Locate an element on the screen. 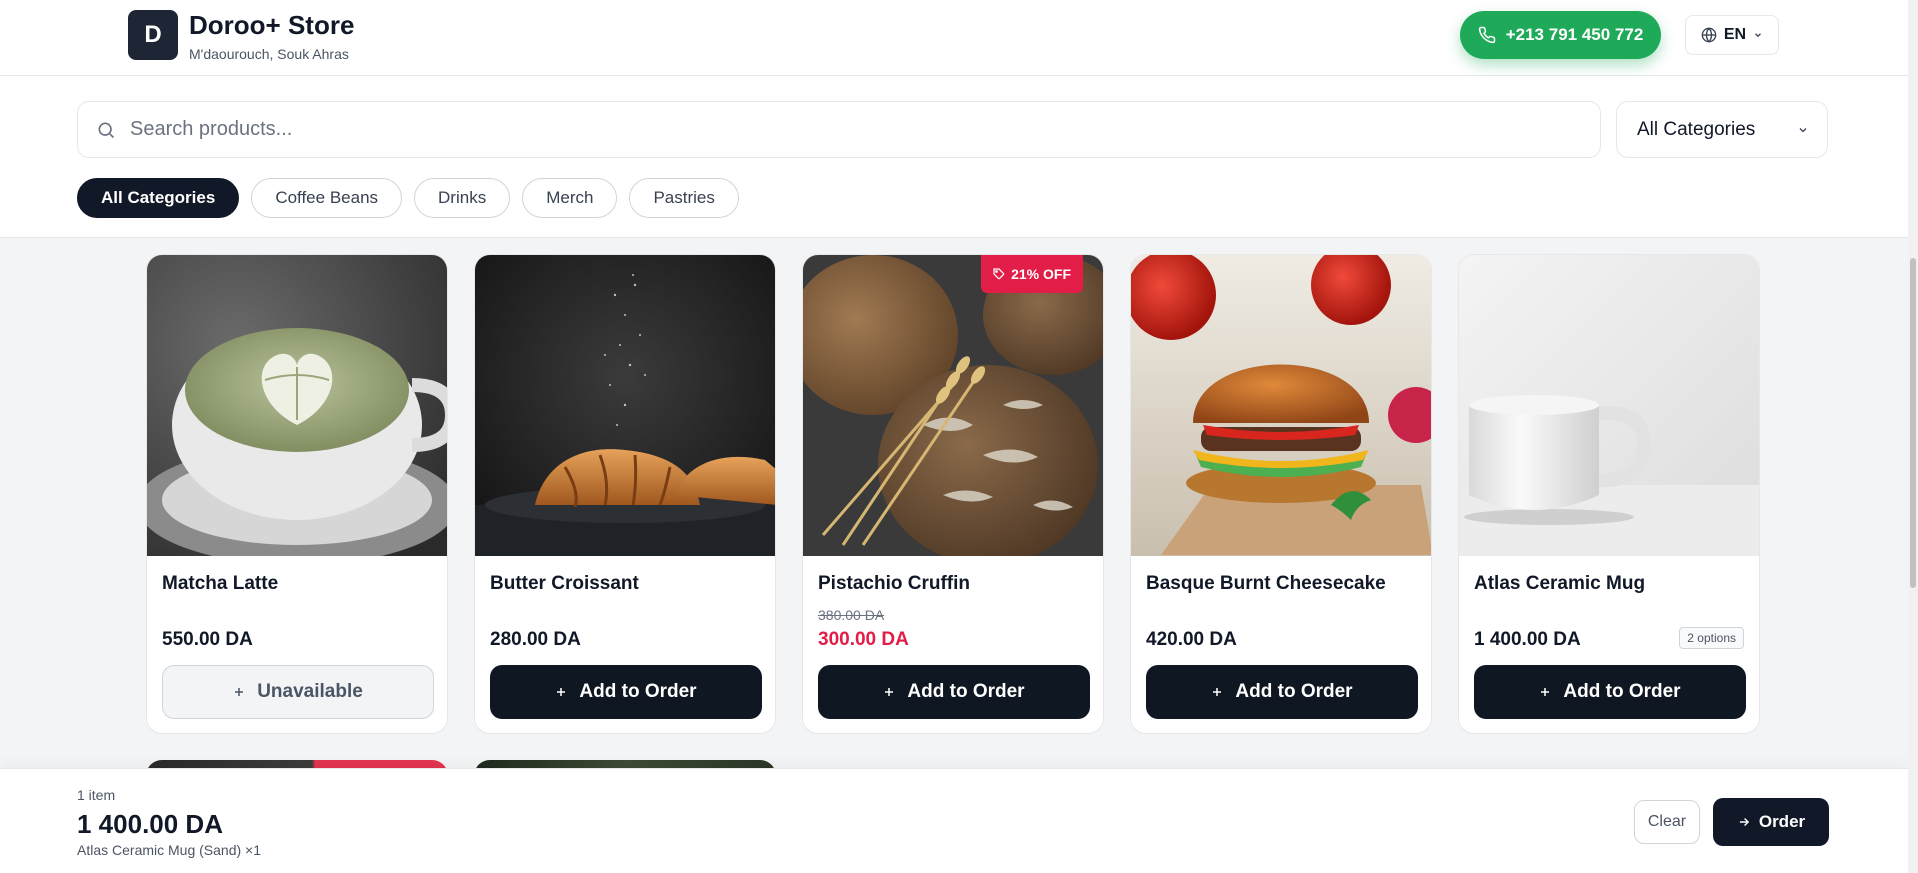  chip-coffee-beans: Coffee Beans is located at coordinates (327, 198).